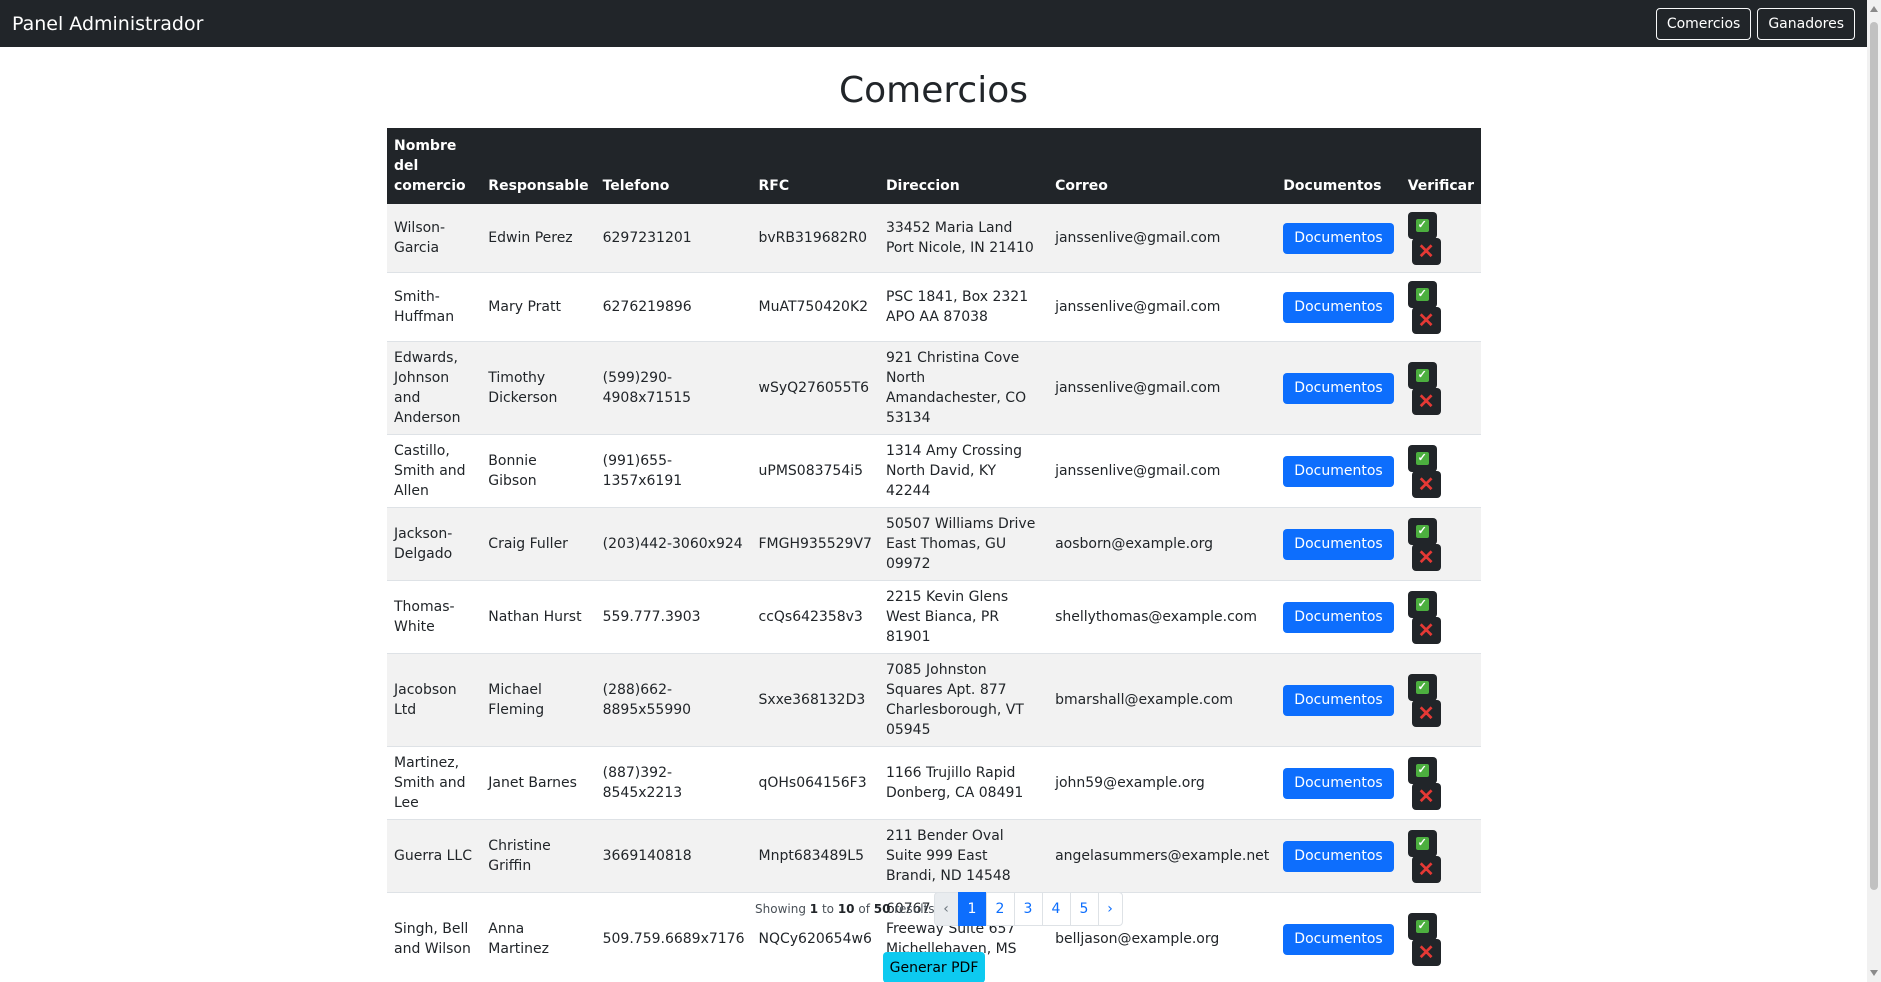 Image resolution: width=1881 pixels, height=982 pixels. I want to click on page-1-button: 1, so click(972, 909).